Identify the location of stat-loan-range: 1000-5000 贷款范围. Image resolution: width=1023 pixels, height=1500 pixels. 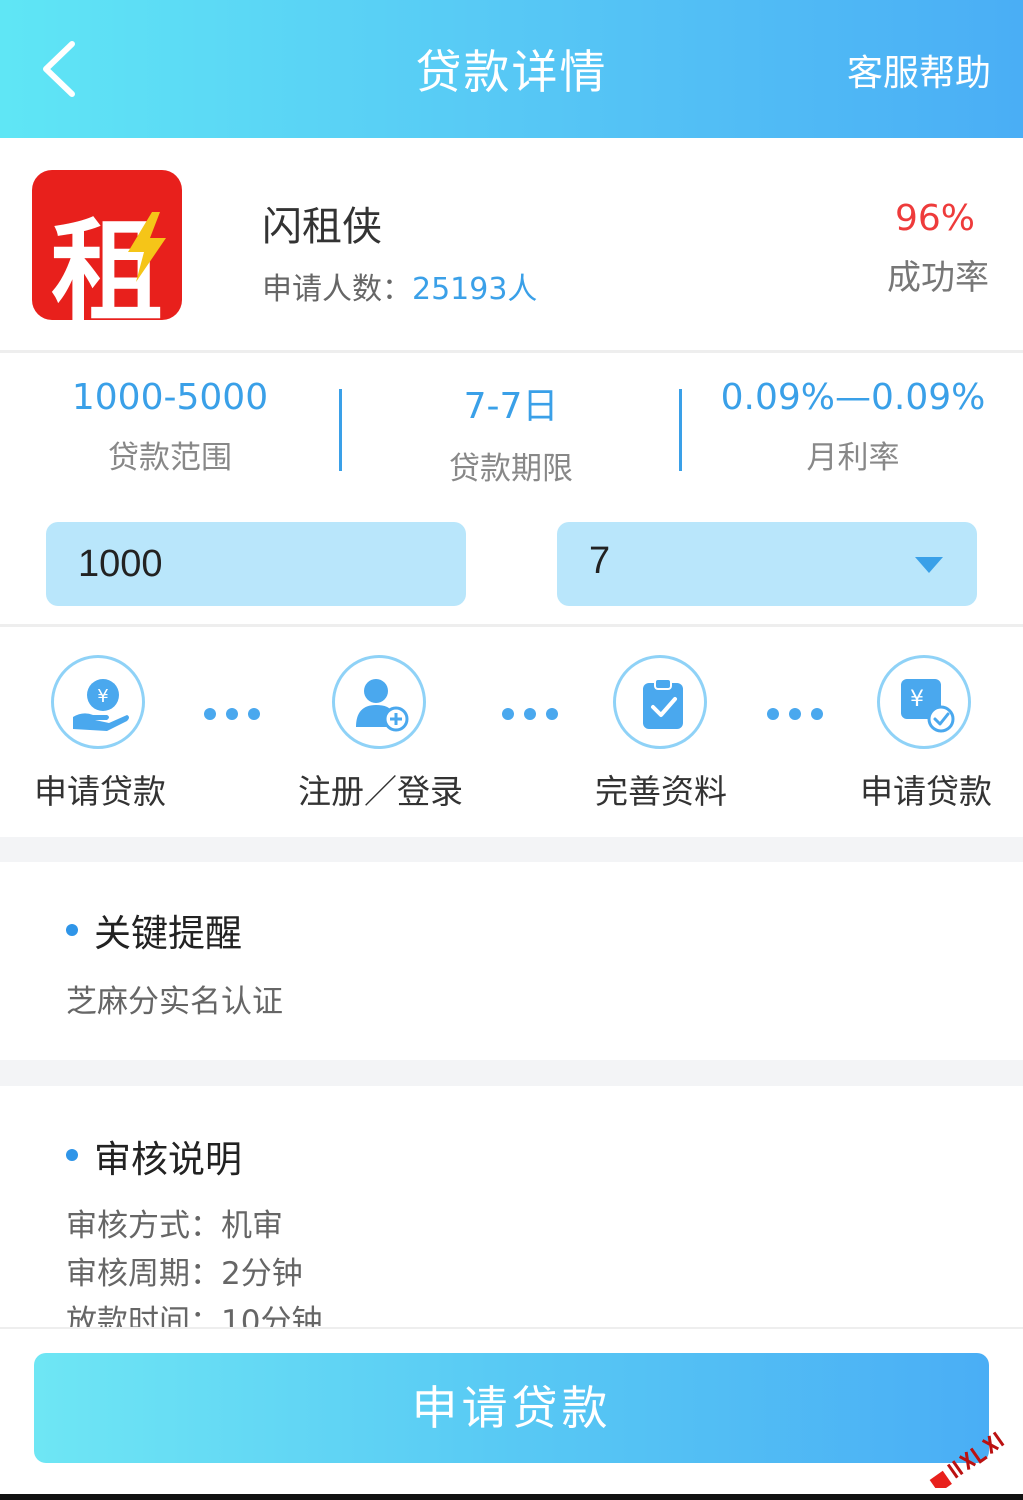
(170, 427).